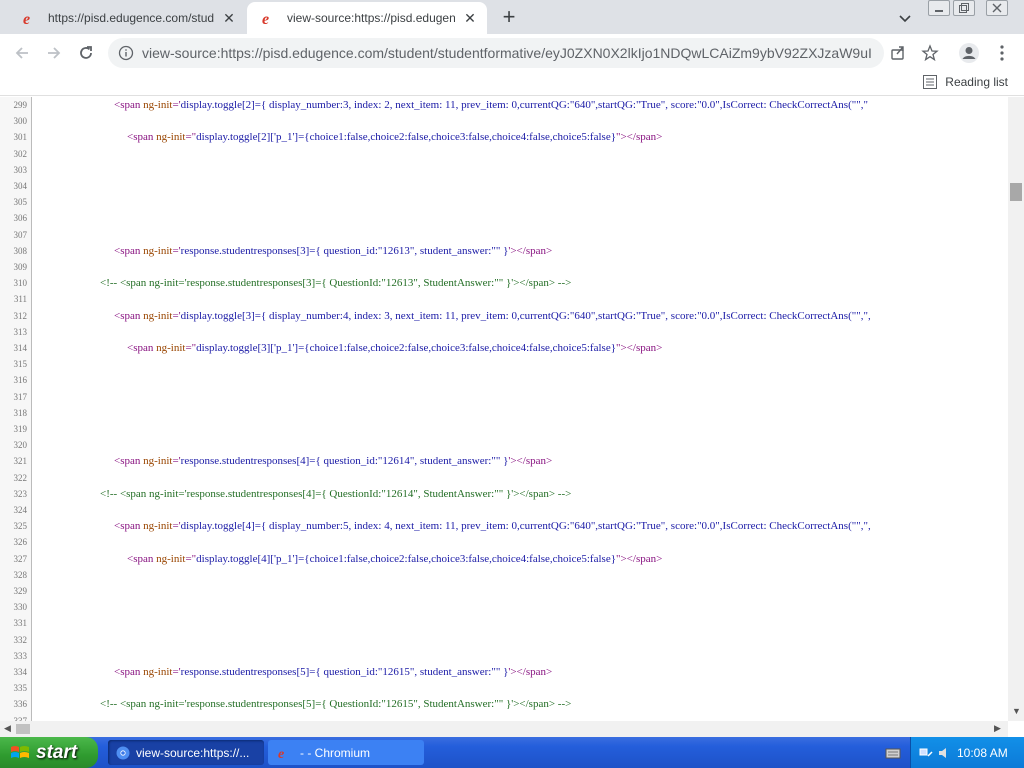 The height and width of the screenshot is (768, 1024). Describe the element at coordinates (20, 186) in the screenshot. I see `line-number: 304` at that location.